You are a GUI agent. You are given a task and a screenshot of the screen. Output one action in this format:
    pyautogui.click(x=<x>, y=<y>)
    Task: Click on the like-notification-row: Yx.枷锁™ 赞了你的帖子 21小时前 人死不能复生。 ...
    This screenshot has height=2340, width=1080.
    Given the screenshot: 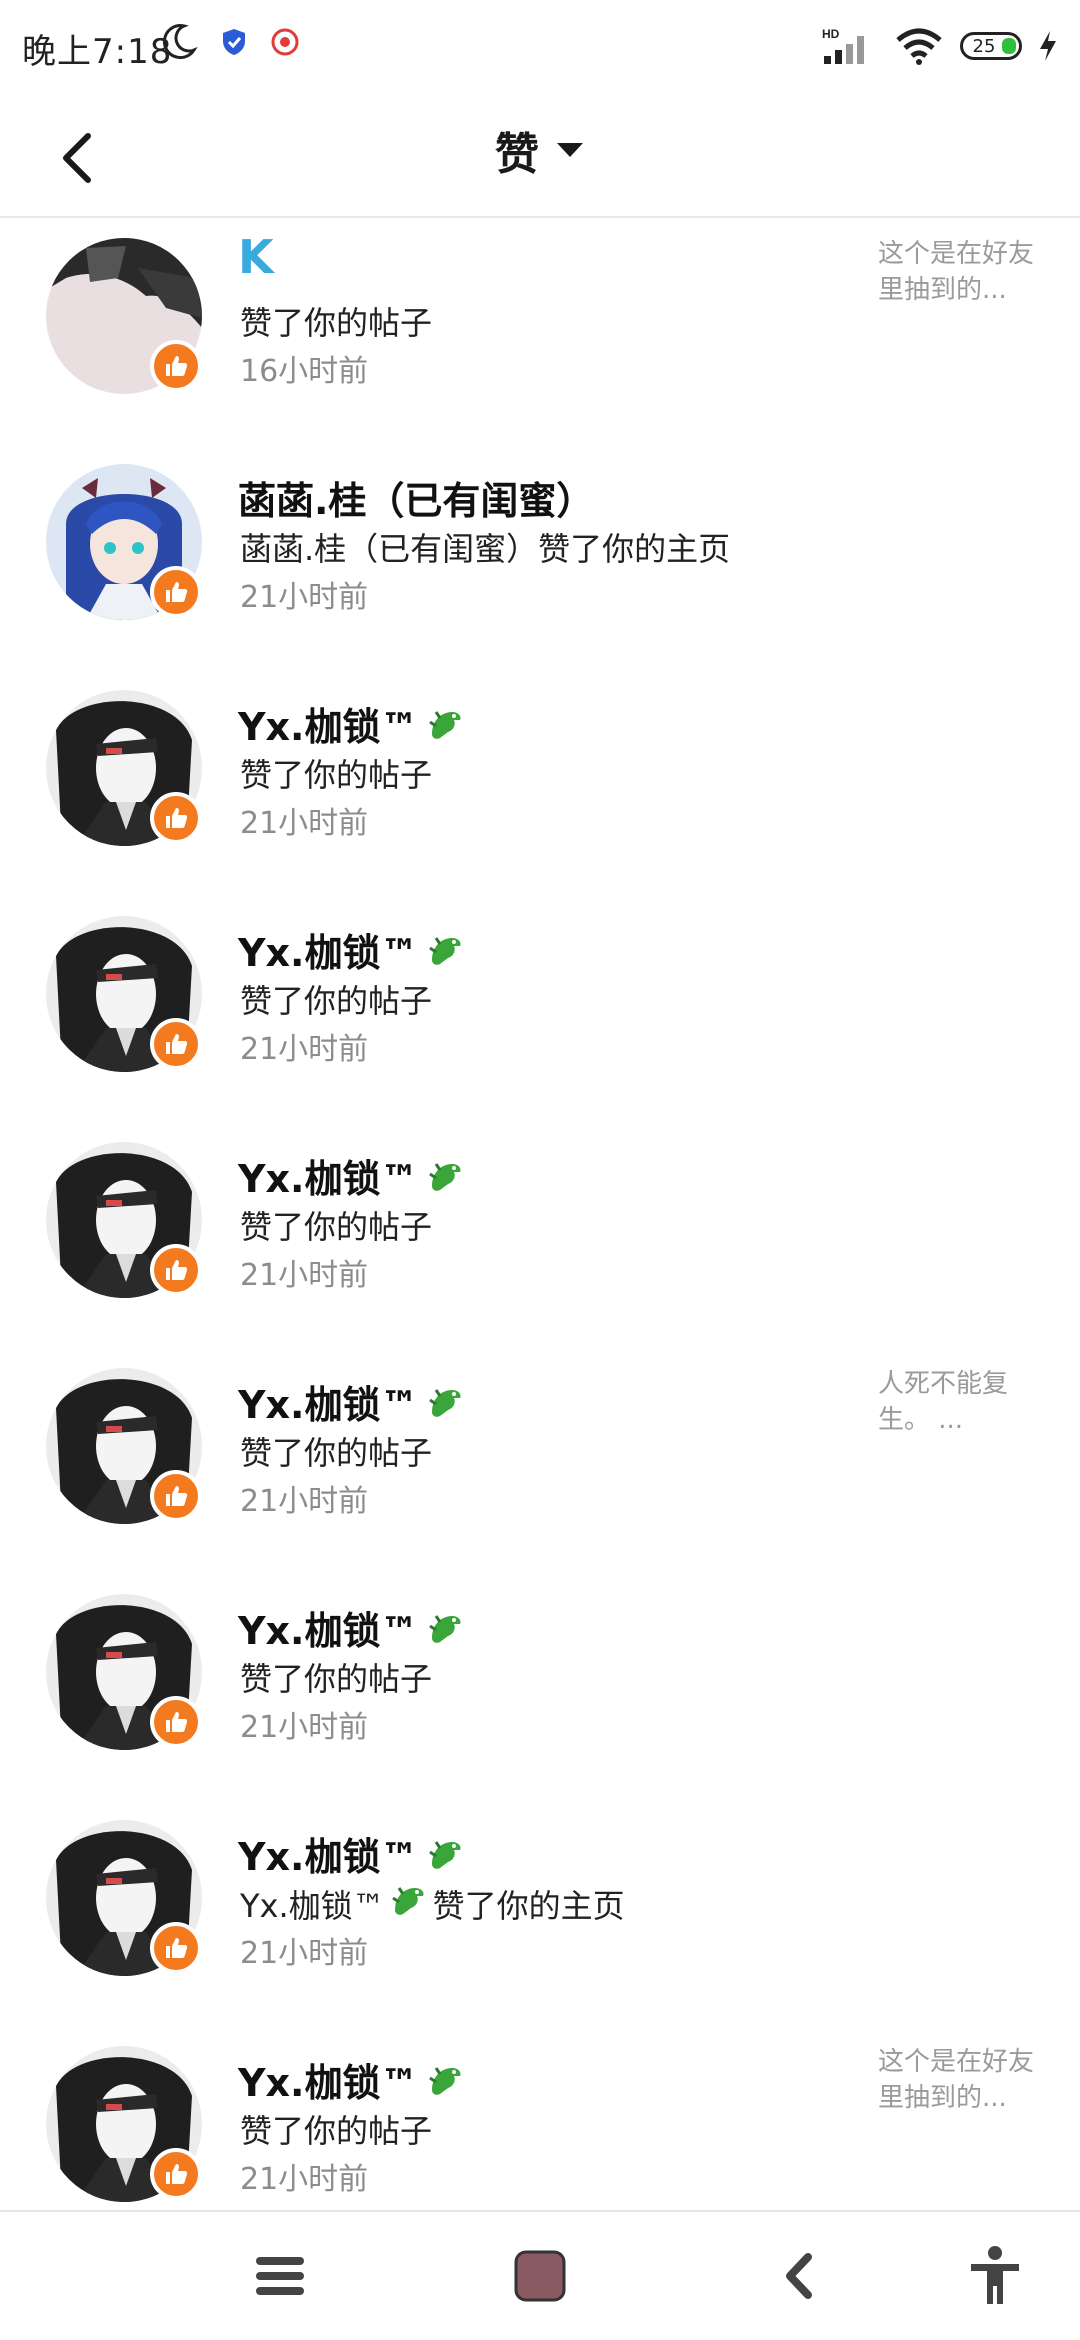 What is the action you would take?
    pyautogui.click(x=540, y=1463)
    